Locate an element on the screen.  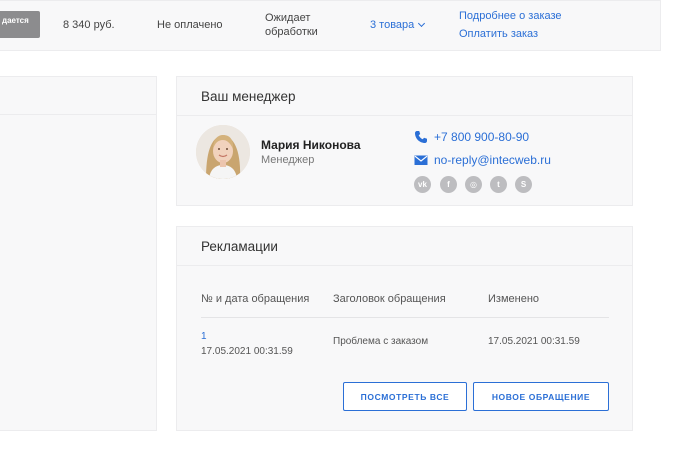
order-price: 8 340 руб. is located at coordinates (89, 25).